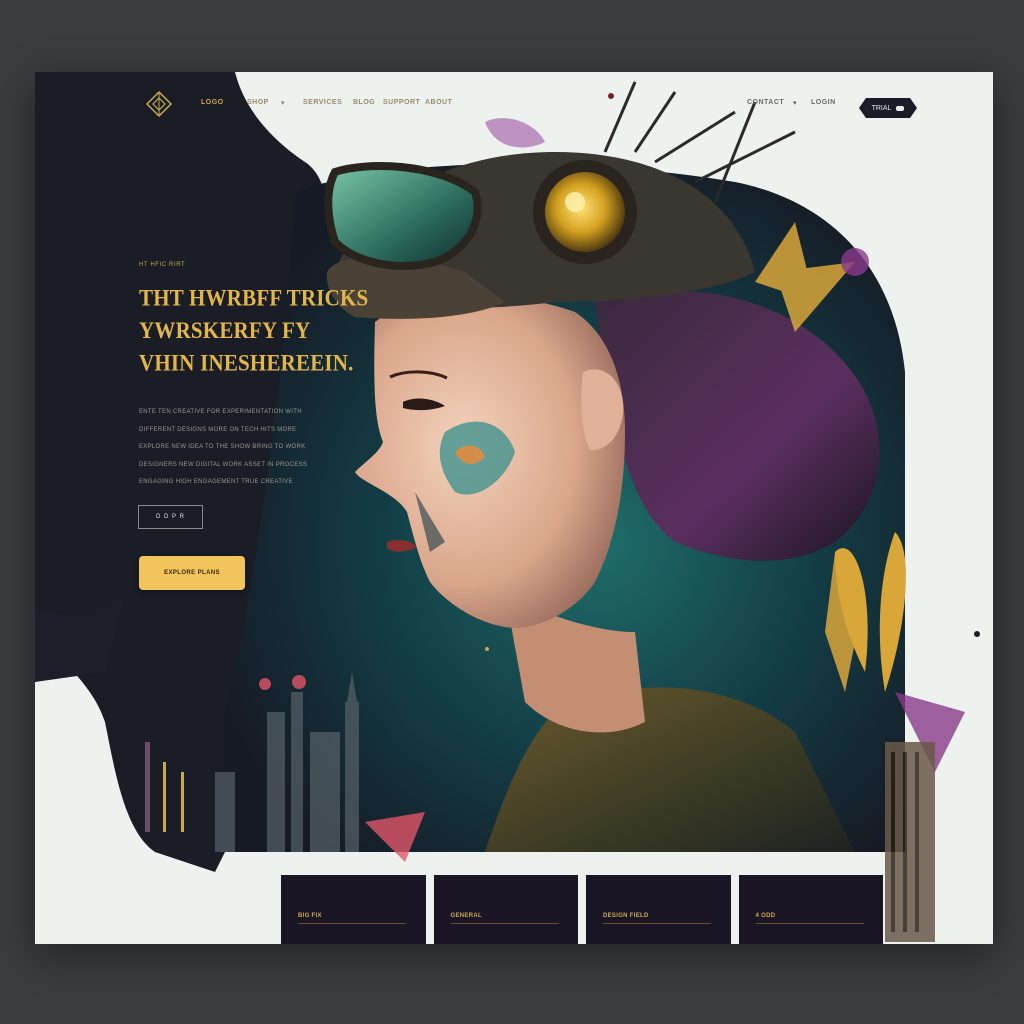 The width and height of the screenshot is (1024, 1024). I want to click on primary-cta-button: EXPLORE PLANS, so click(192, 573).